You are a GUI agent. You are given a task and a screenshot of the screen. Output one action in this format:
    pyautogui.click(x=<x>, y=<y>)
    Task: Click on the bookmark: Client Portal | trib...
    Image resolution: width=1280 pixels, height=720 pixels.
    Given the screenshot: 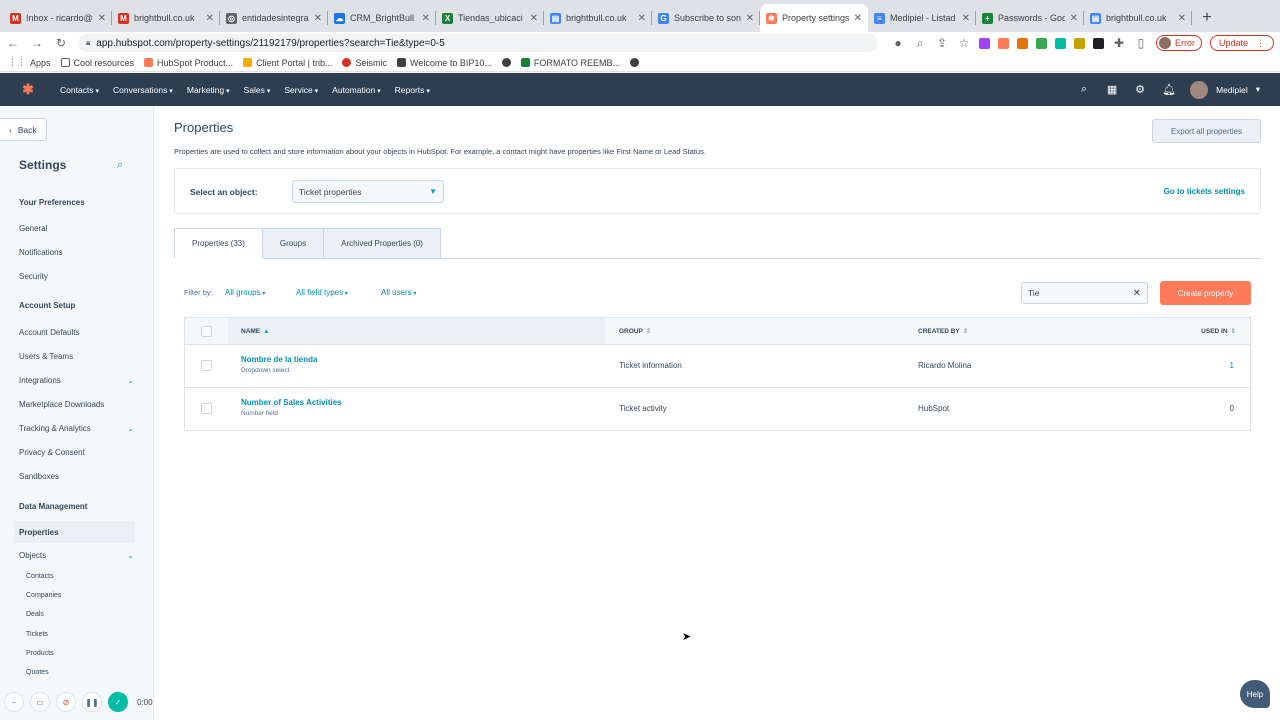 What is the action you would take?
    pyautogui.click(x=287, y=63)
    